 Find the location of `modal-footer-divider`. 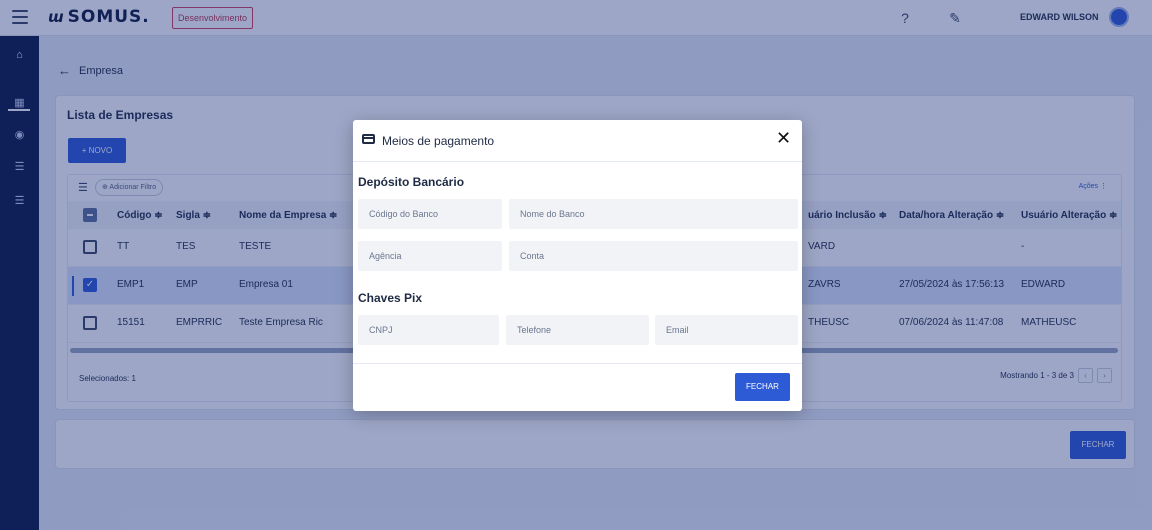

modal-footer-divider is located at coordinates (577, 363).